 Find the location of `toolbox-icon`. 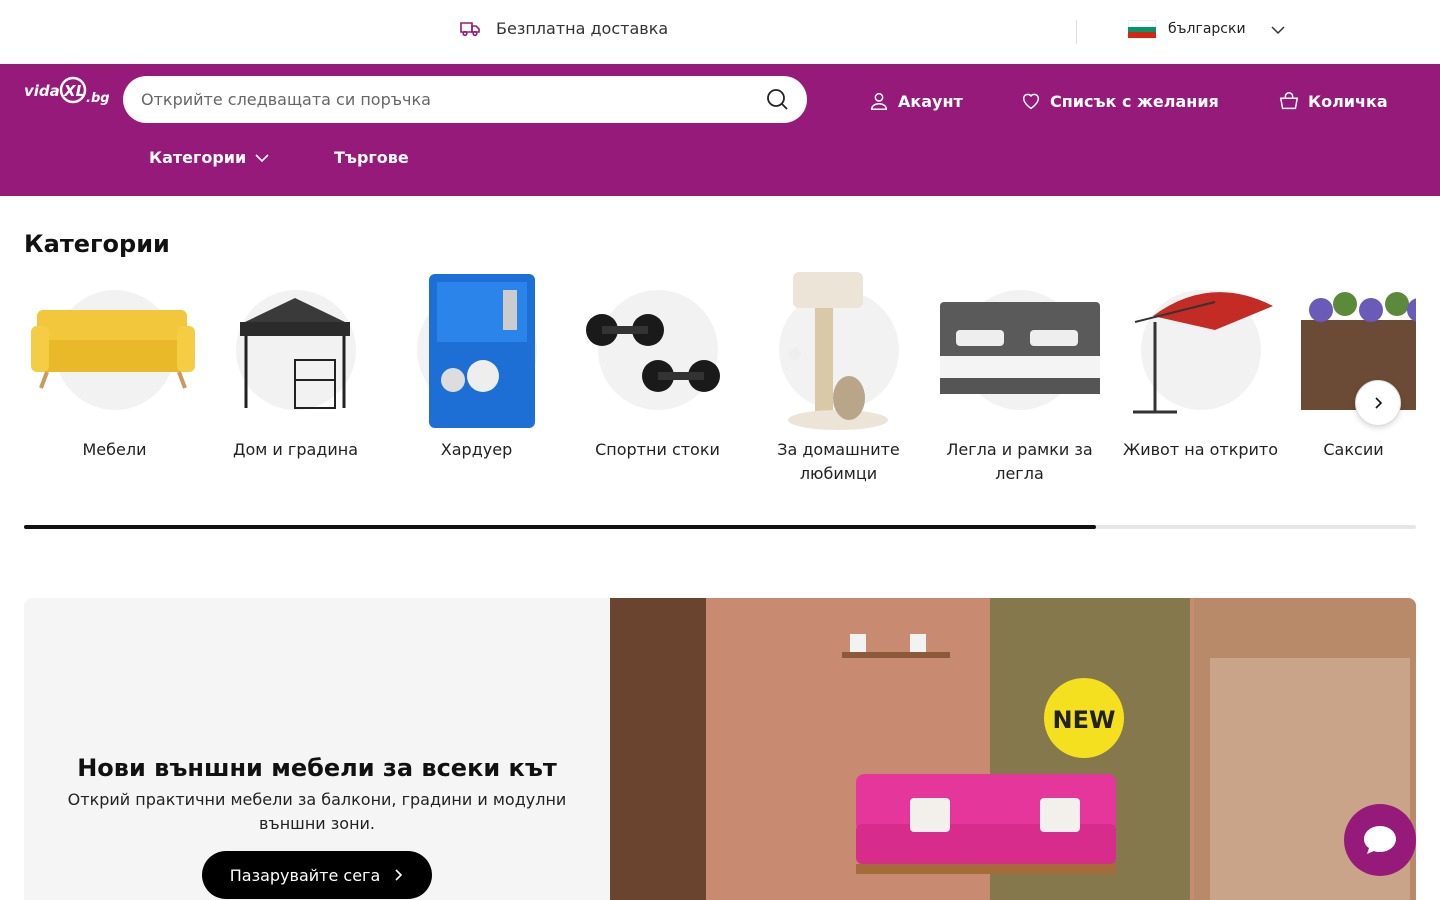

toolbox-icon is located at coordinates (482, 351).